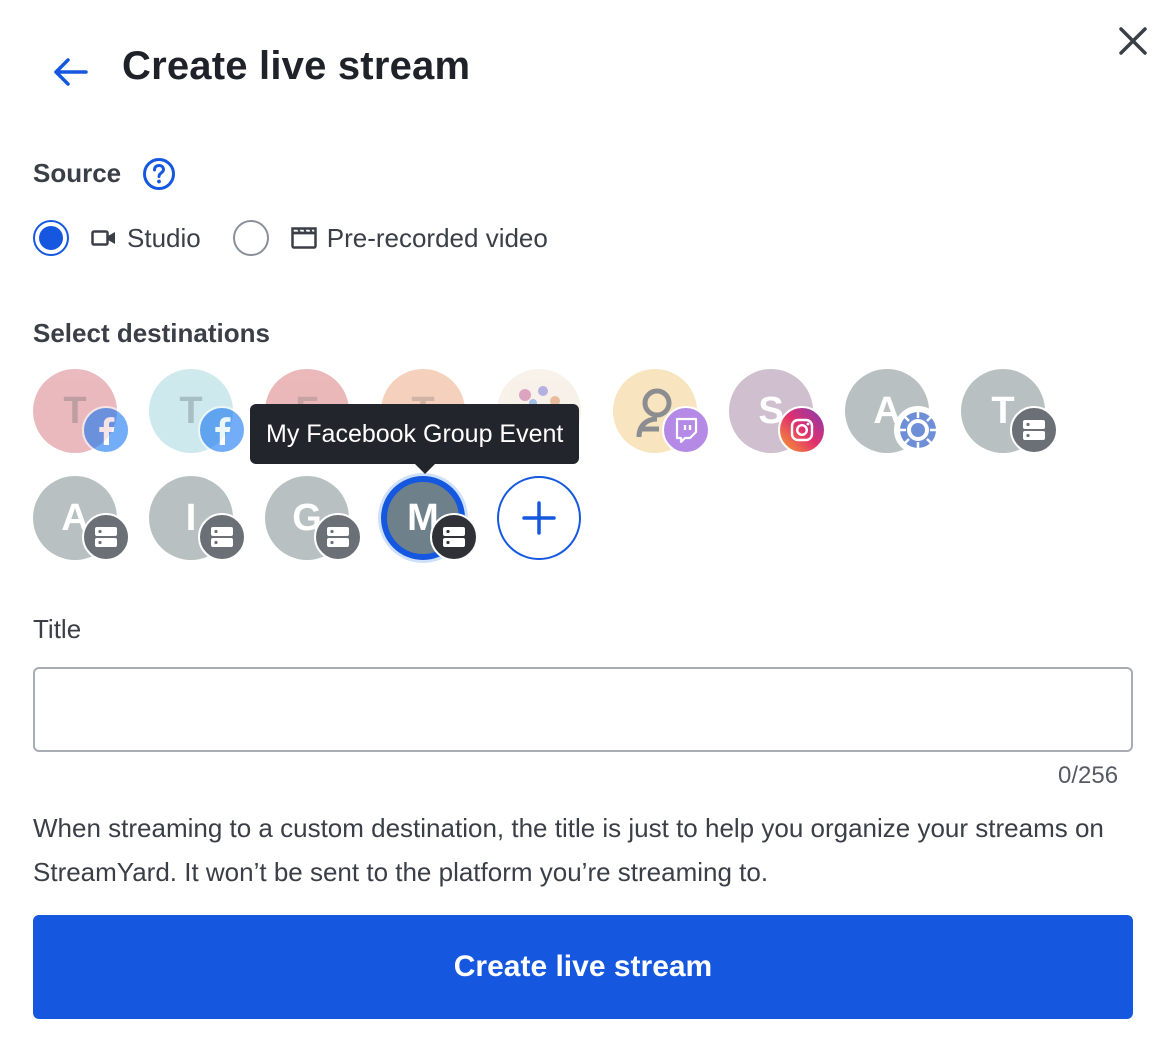  I want to click on destination-avatar: S, so click(777, 411).